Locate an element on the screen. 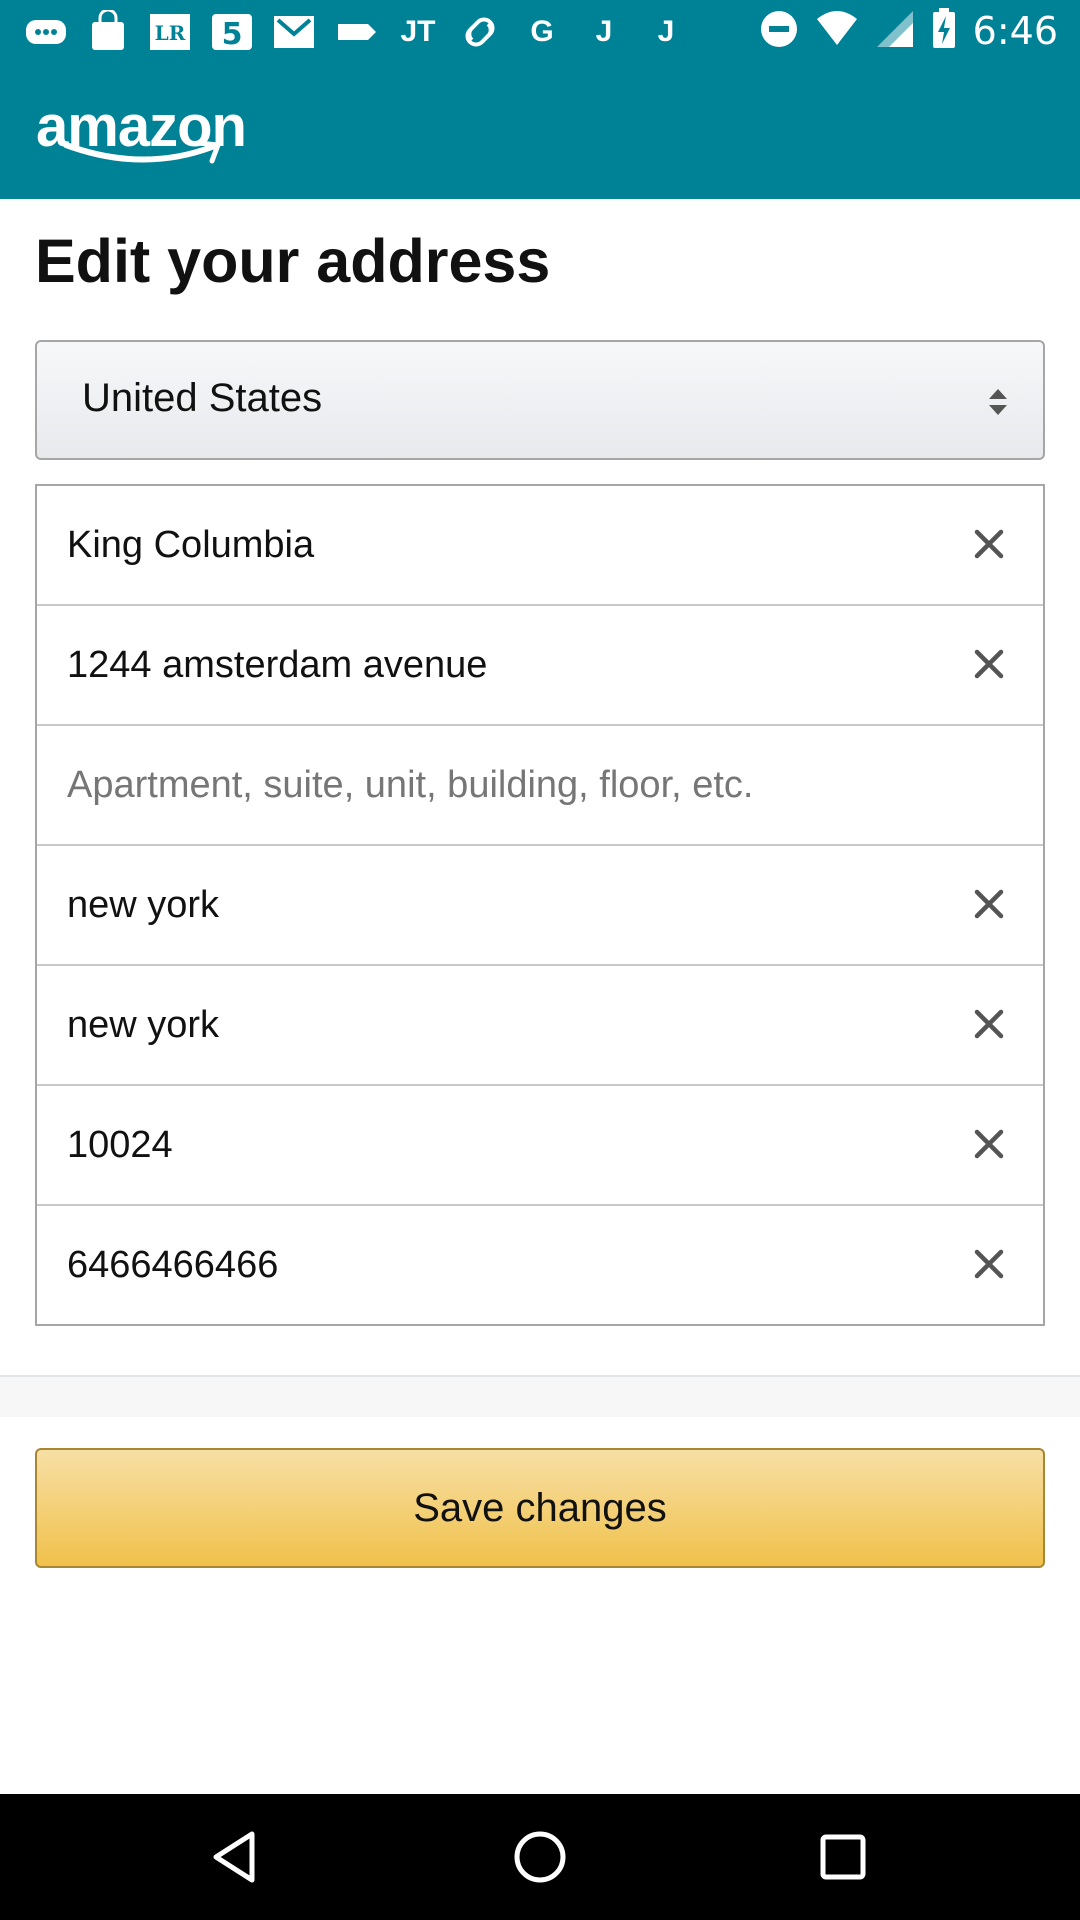  notification-icons: LR 5 JT G J J is located at coordinates (356, 32).